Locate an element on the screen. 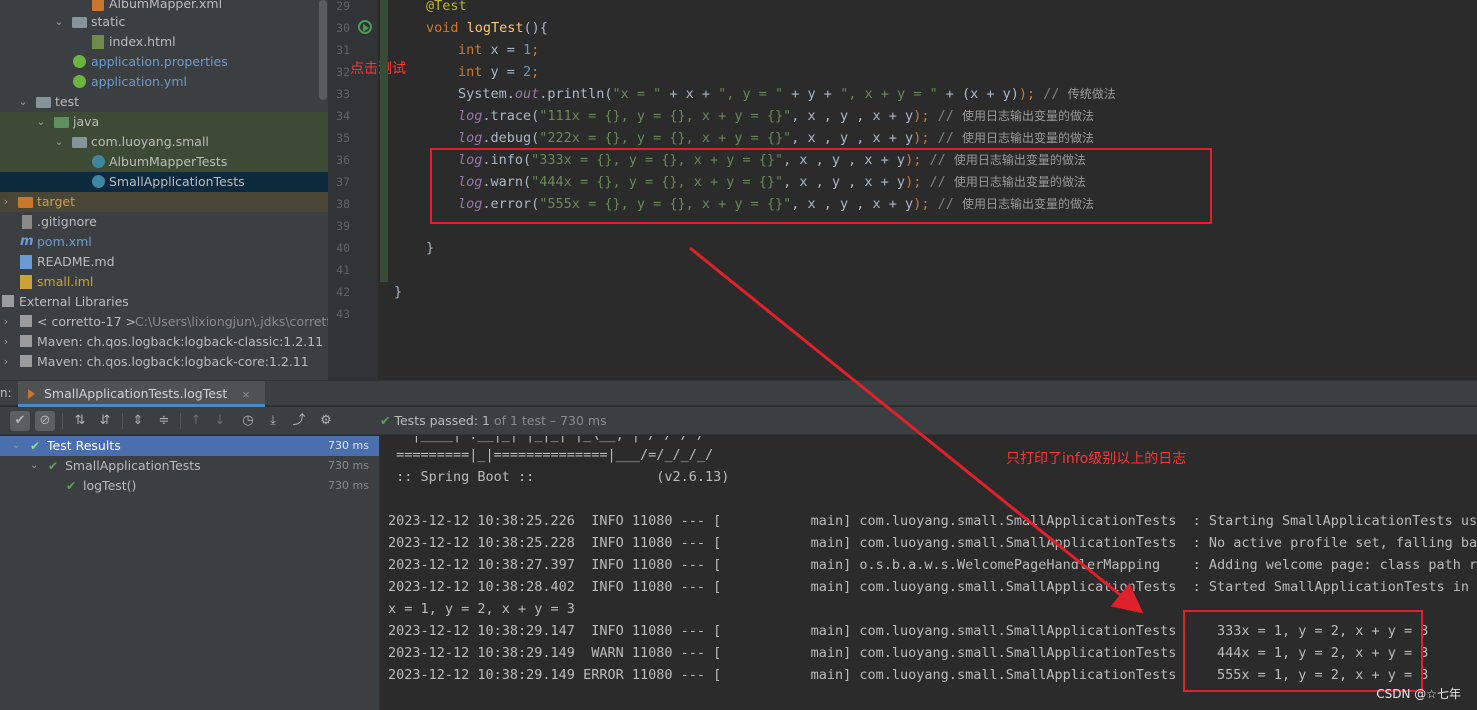 The image size is (1477, 710). library-icon is located at coordinates (26, 361).